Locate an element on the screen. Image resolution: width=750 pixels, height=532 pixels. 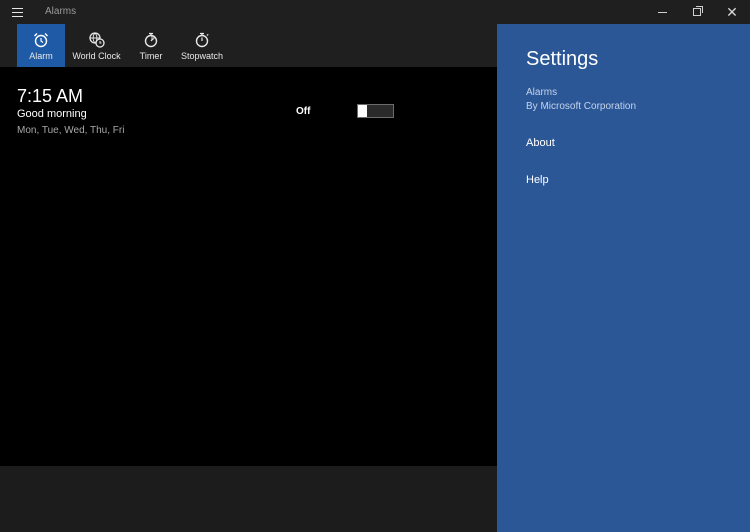
maximize-button is located at coordinates (697, 12).